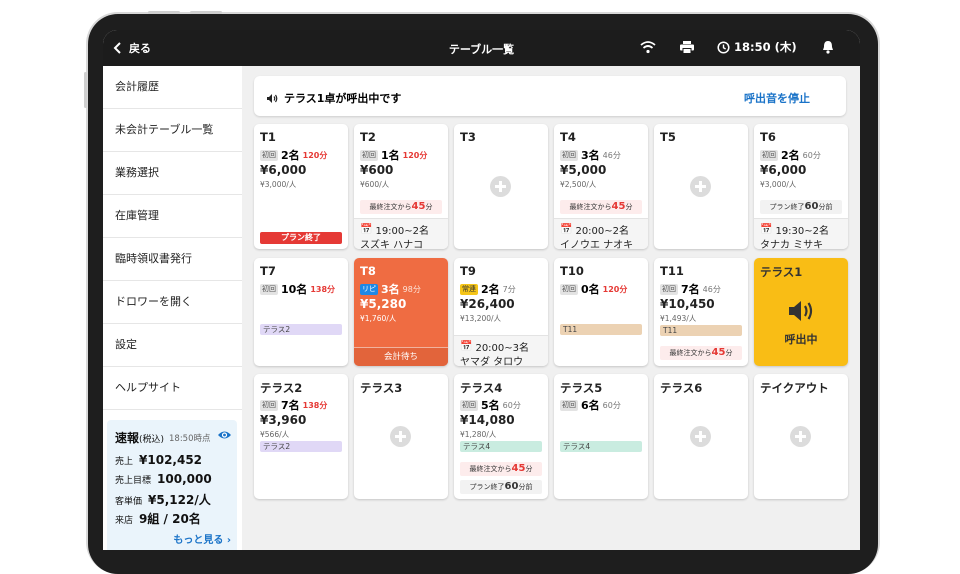 The image size is (960, 574). Describe the element at coordinates (381, 388) in the screenshot. I see `table-name: テラス3` at that location.